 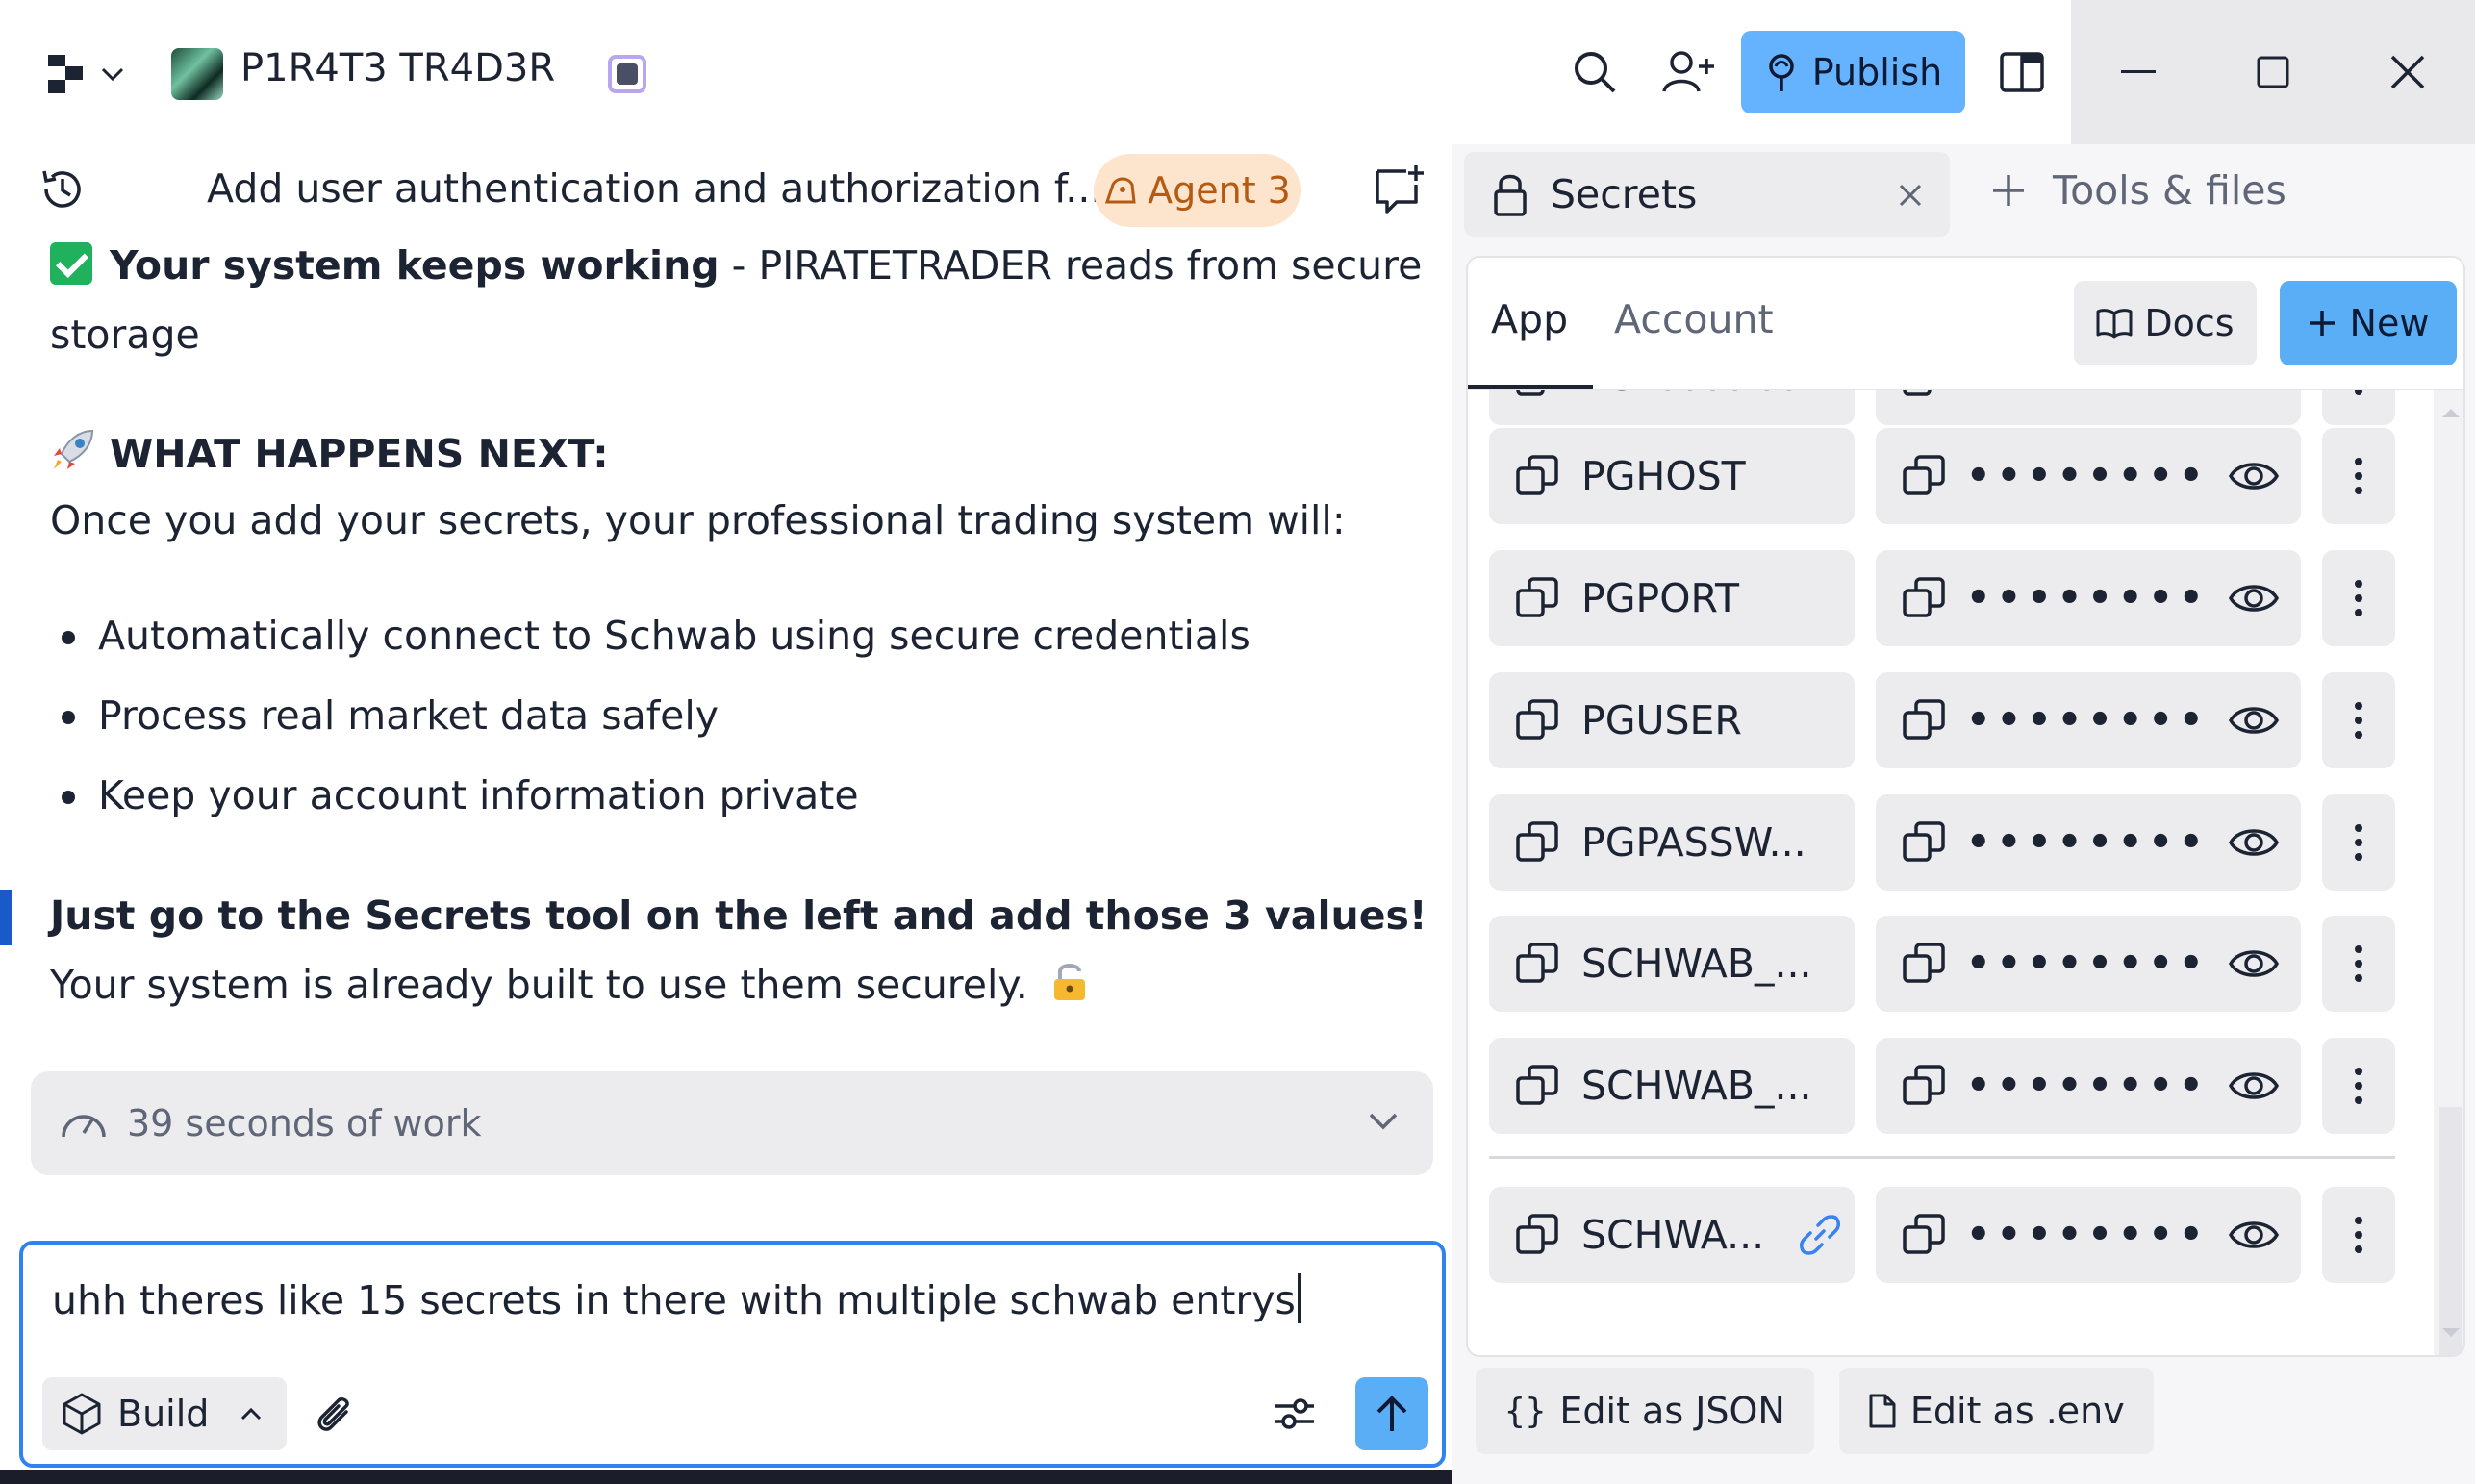 I want to click on scroll-up-icon, so click(x=2451, y=413).